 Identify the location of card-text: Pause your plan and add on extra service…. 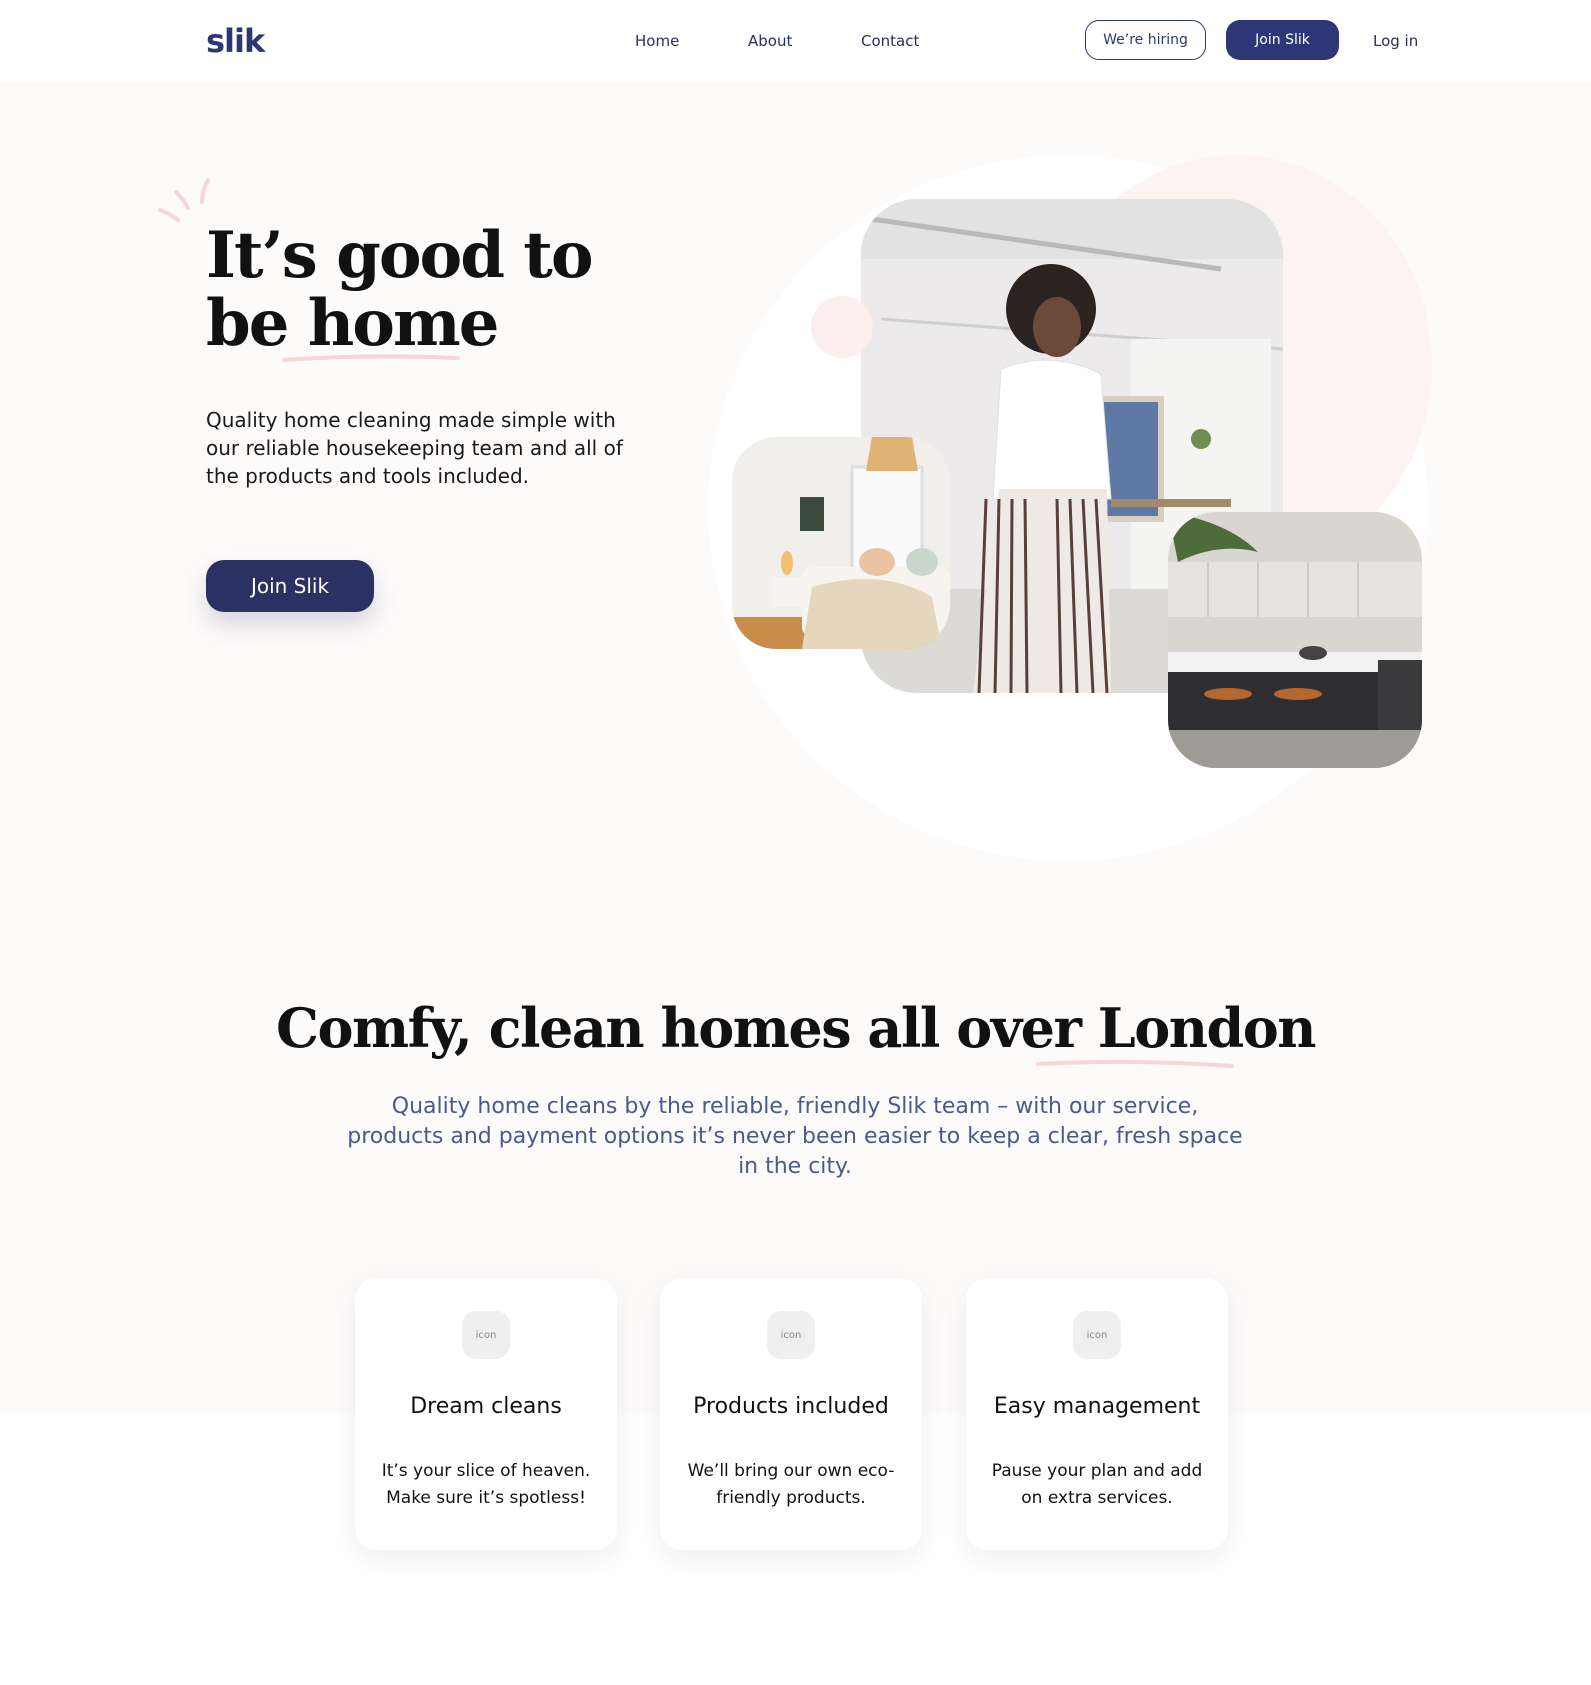
(1097, 1484).